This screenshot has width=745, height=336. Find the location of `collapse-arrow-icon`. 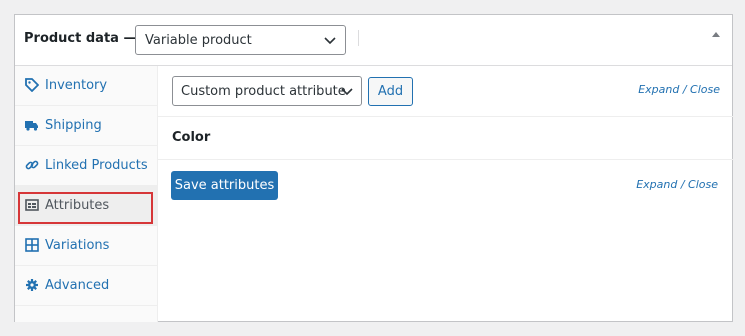

collapse-arrow-icon is located at coordinates (716, 34).